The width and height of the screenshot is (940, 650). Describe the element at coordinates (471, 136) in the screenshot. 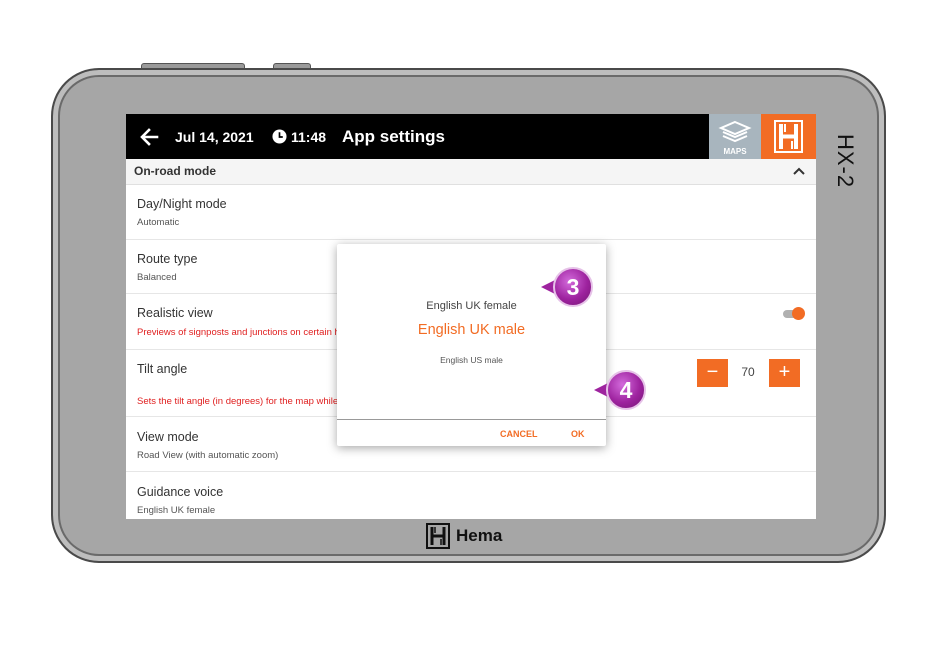

I see `top-bar: Jul 14, 2021 11:48 App settings MAPS` at that location.